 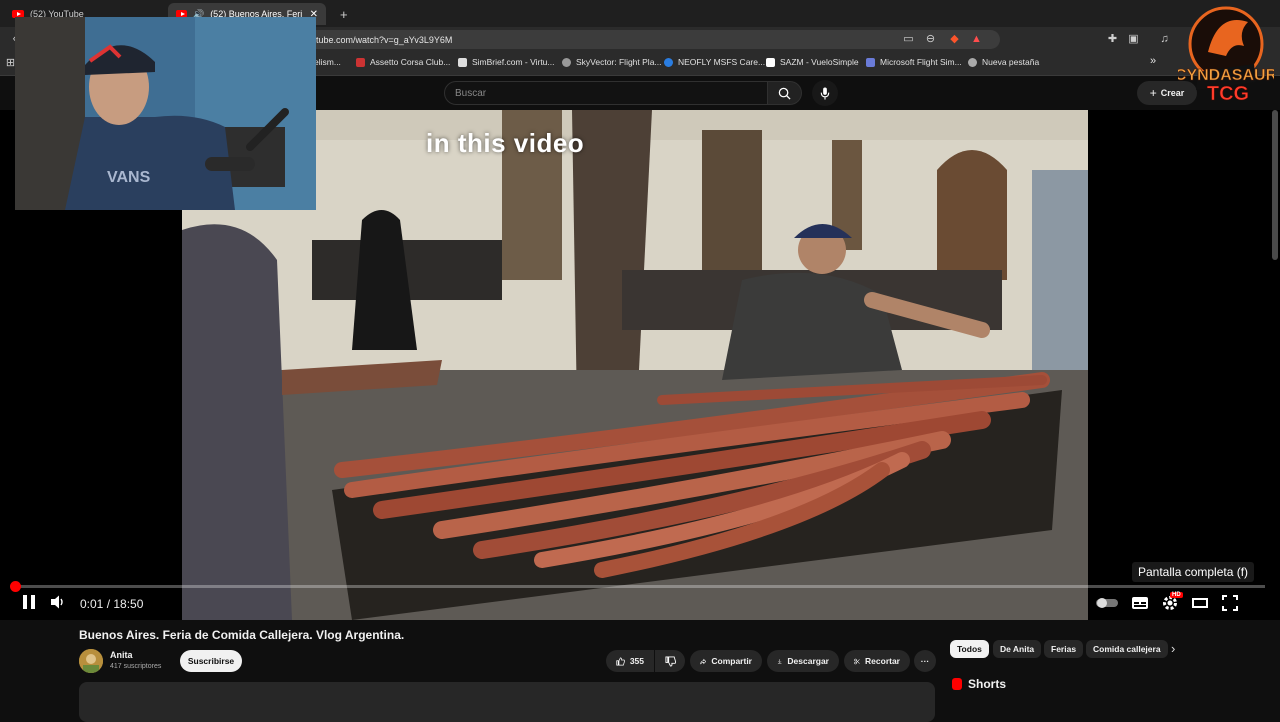 I want to click on microphone-icon, so click(x=825, y=93).